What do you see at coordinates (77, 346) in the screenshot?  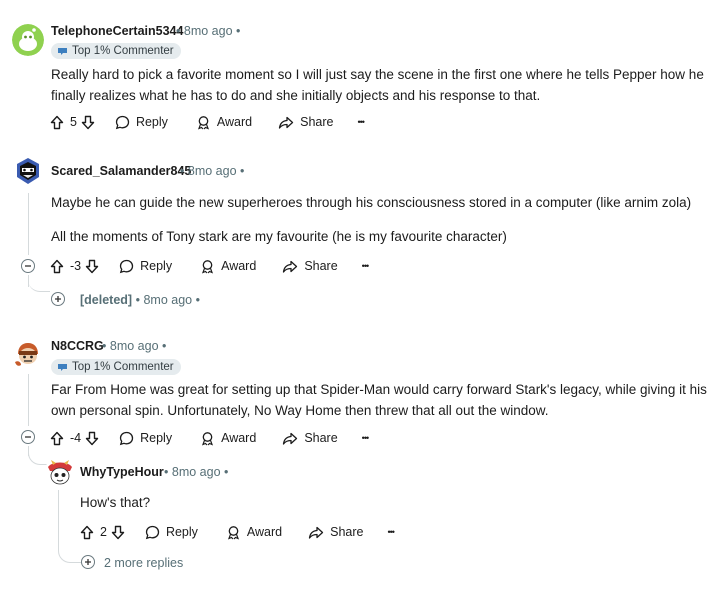 I see `username: N8CCRG` at bounding box center [77, 346].